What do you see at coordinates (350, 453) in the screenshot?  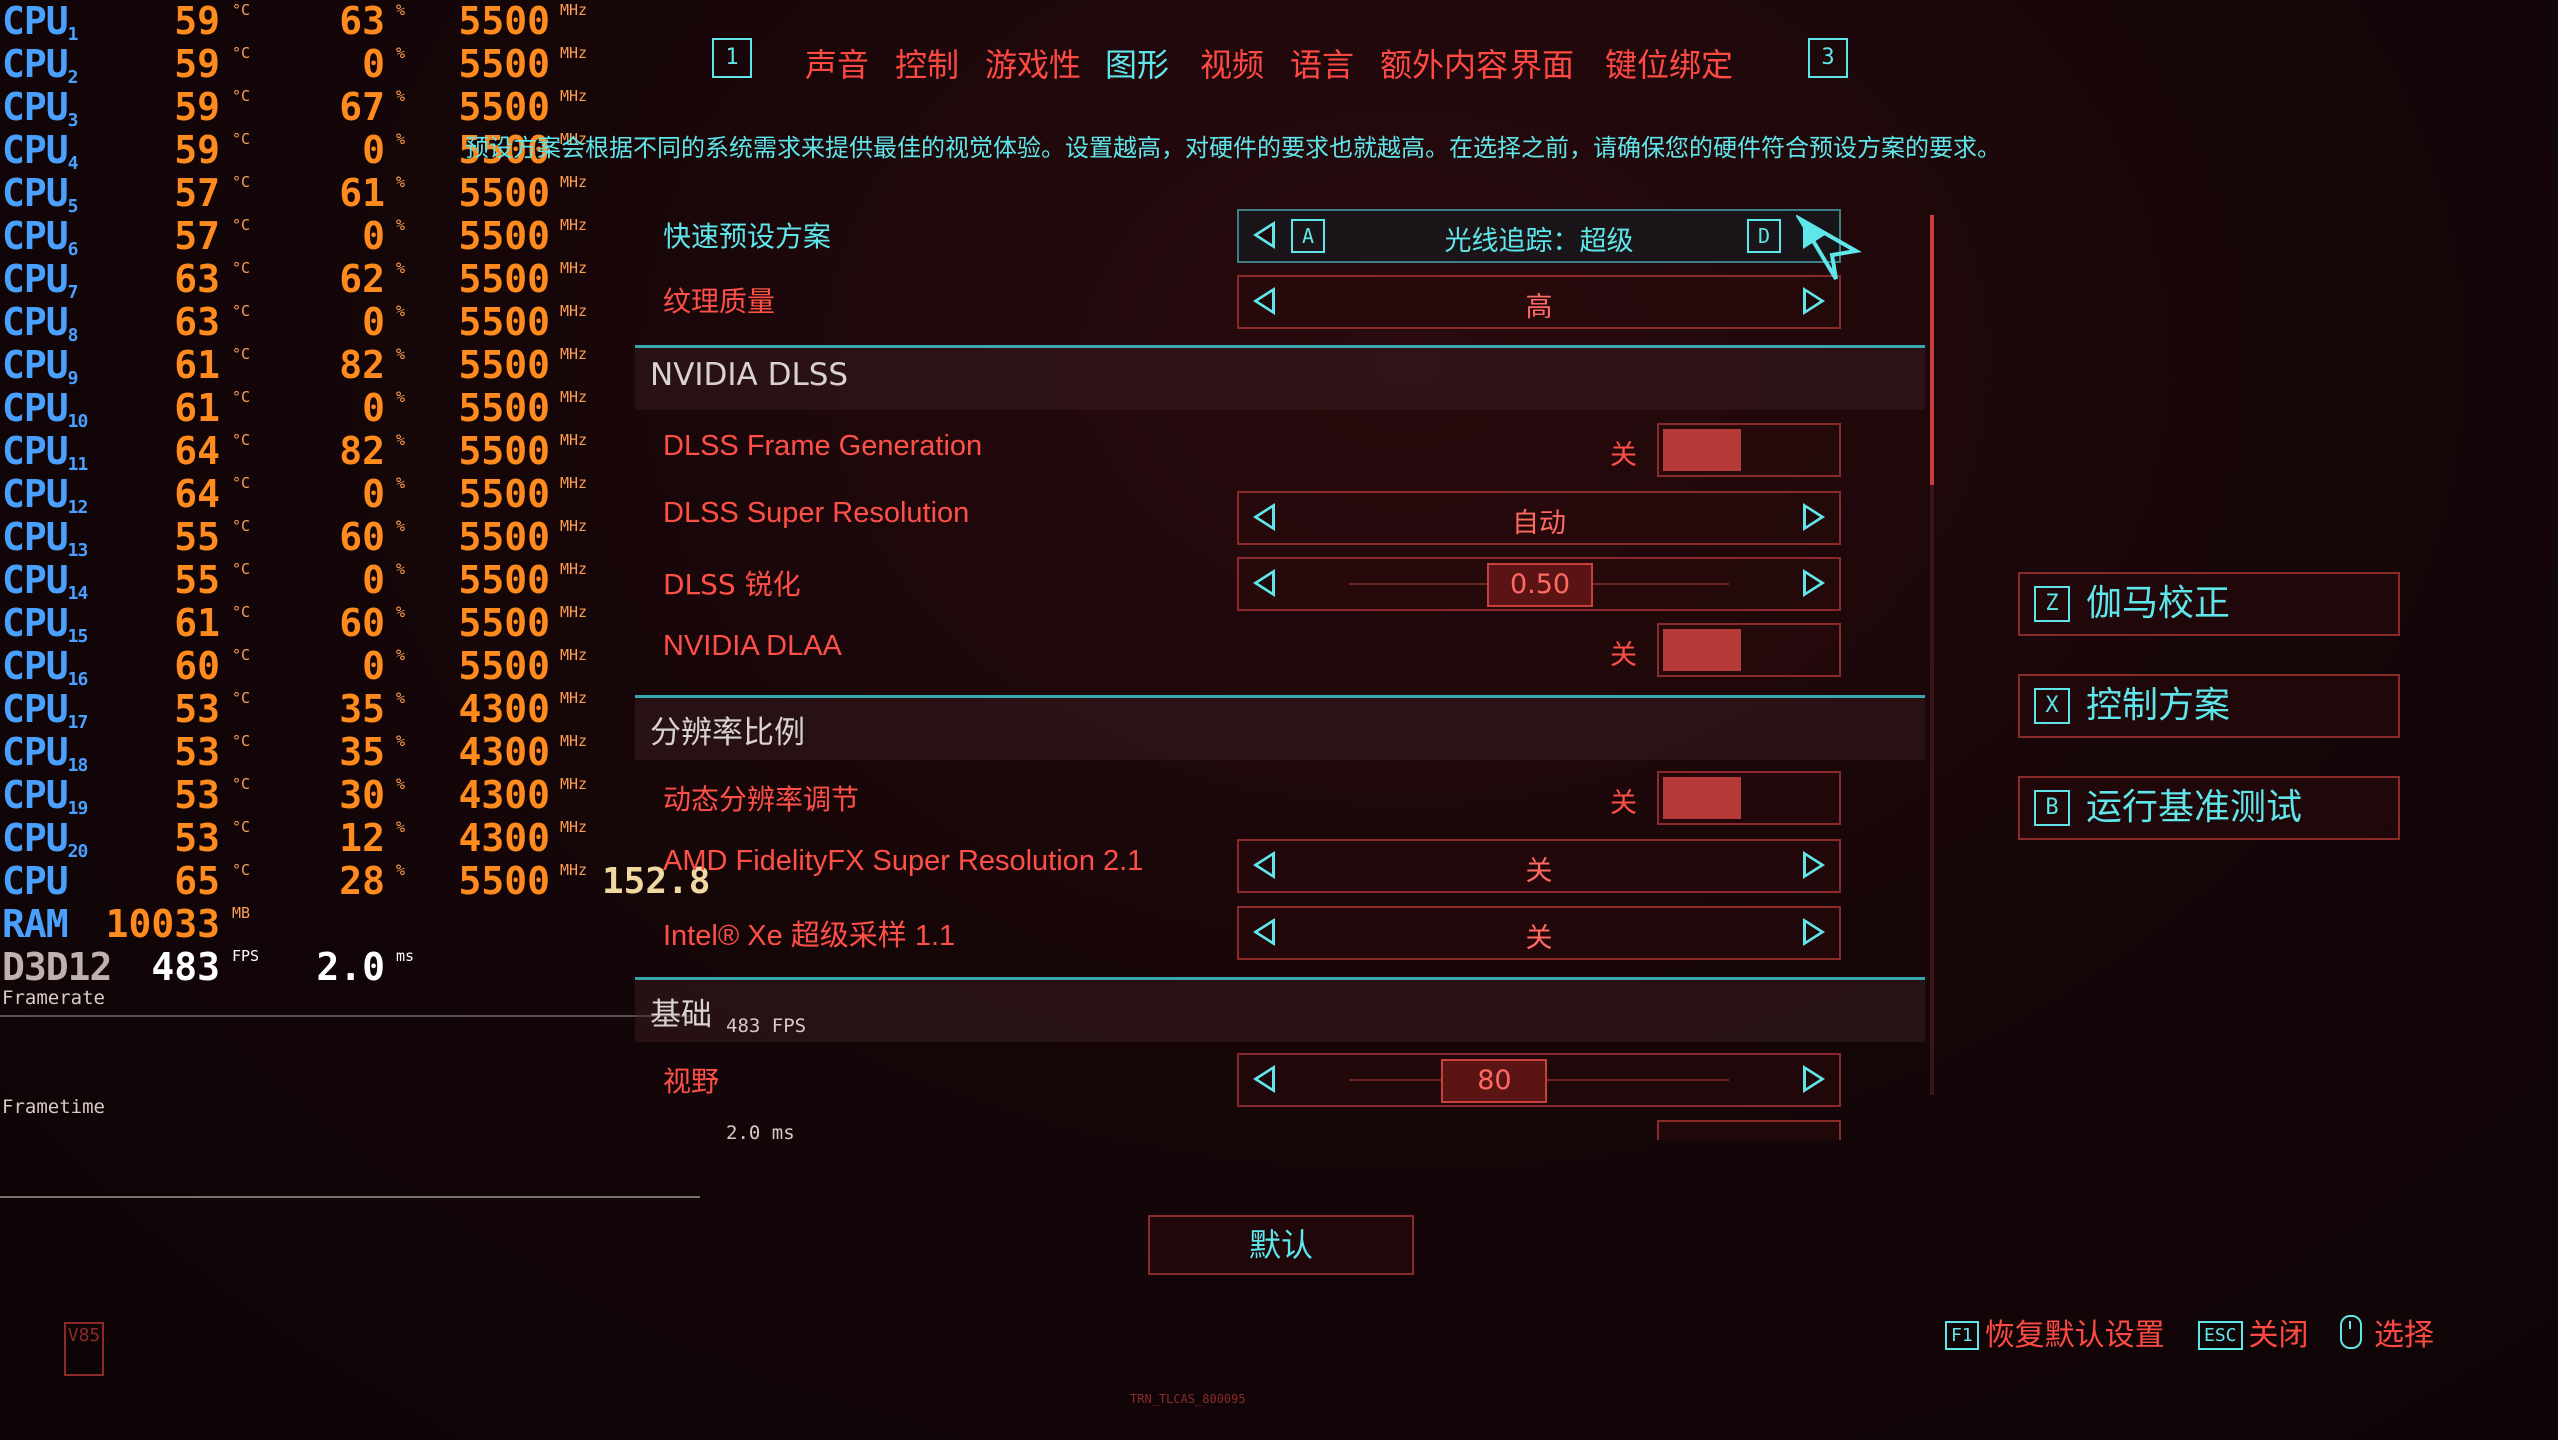 I see `osd-row: CPU11 64 °C 82% 5500 MHz` at bounding box center [350, 453].